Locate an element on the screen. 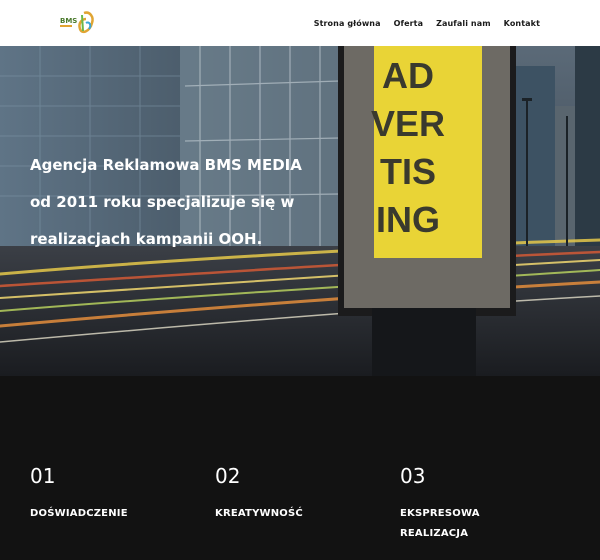  feature-title: KREATYWNOŚĆ is located at coordinates (259, 513).